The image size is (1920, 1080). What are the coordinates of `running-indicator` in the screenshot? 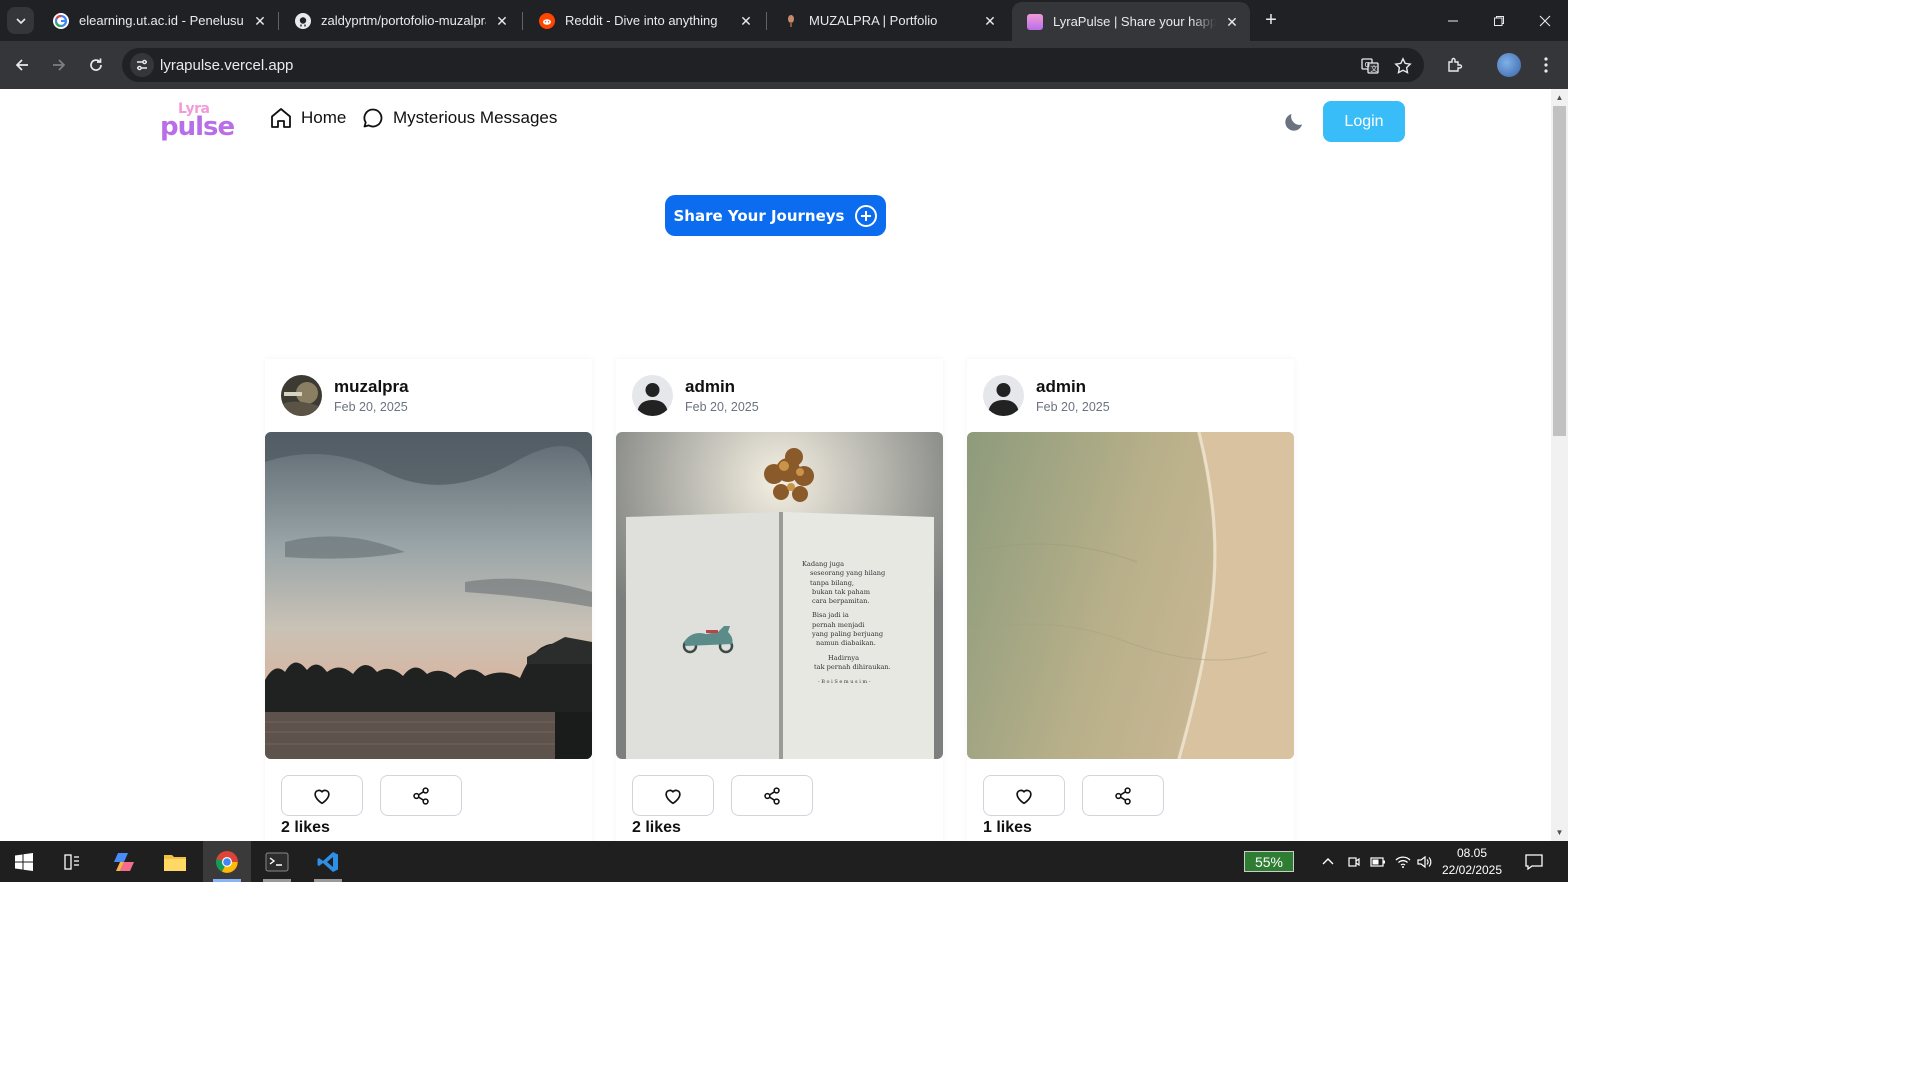 It's located at (328, 880).